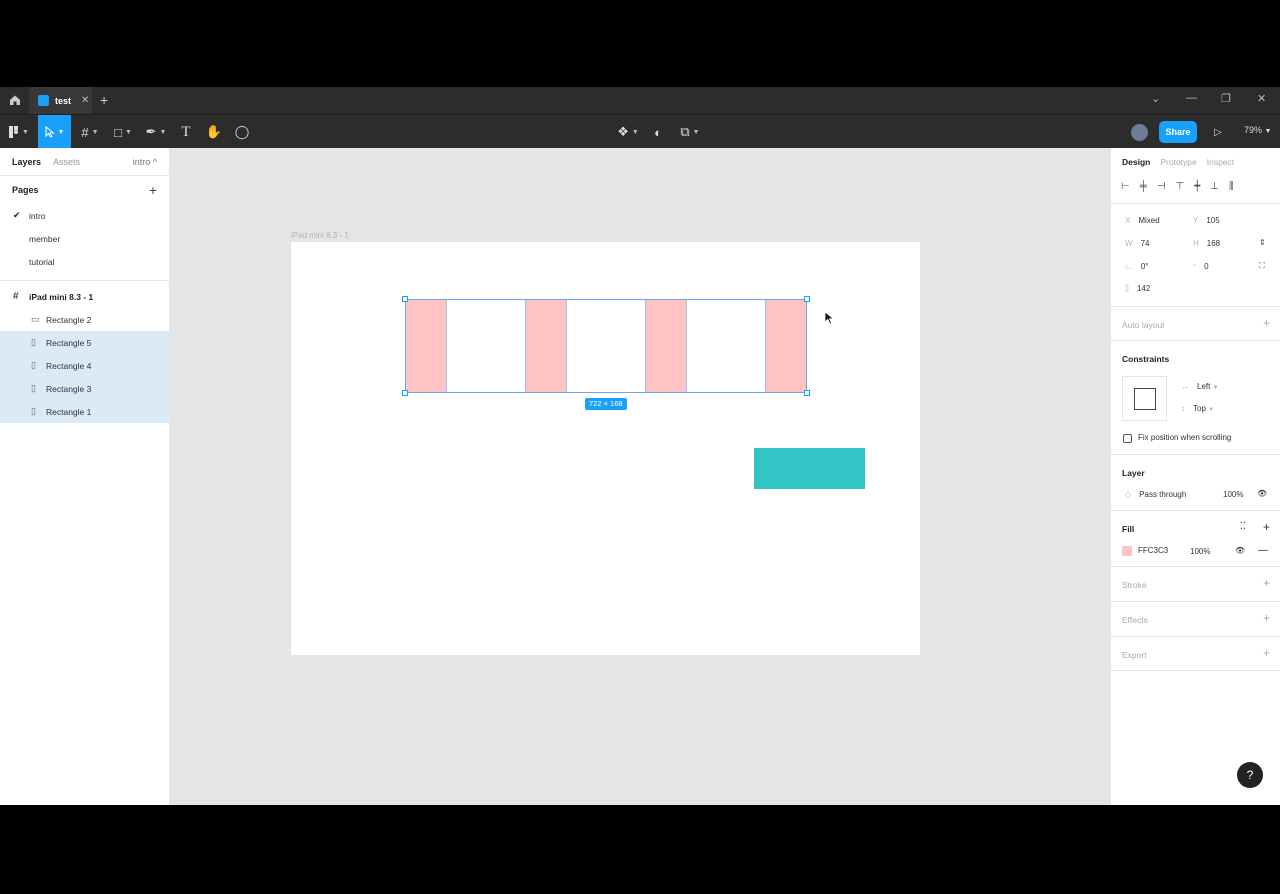 Image resolution: width=1280 pixels, height=894 pixels. Describe the element at coordinates (1262, 266) in the screenshot. I see `independent-corners-icon: ⛶` at that location.